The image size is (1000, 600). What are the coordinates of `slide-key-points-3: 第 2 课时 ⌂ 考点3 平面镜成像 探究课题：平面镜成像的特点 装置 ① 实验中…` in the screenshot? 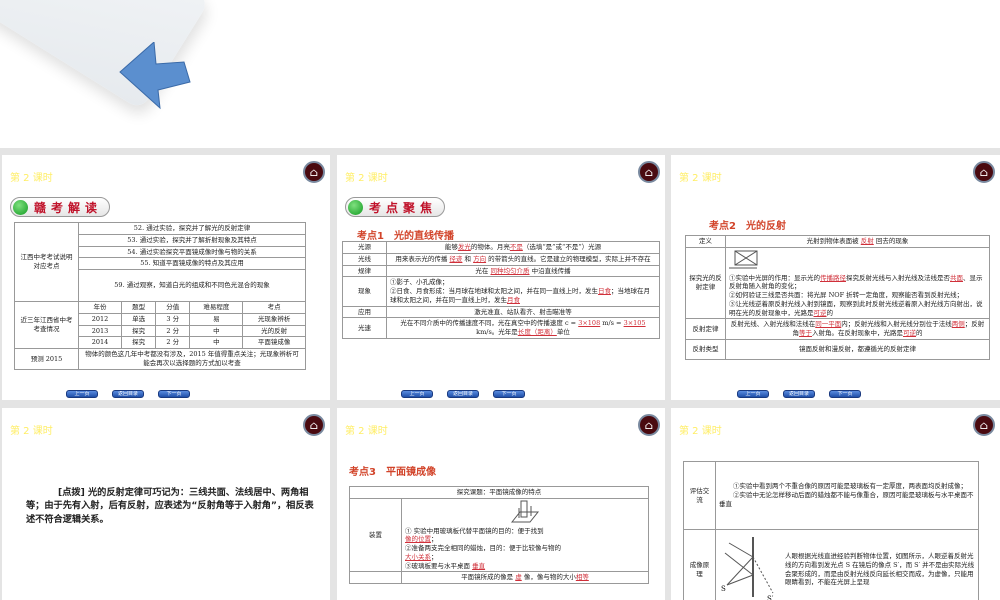 It's located at (501, 504).